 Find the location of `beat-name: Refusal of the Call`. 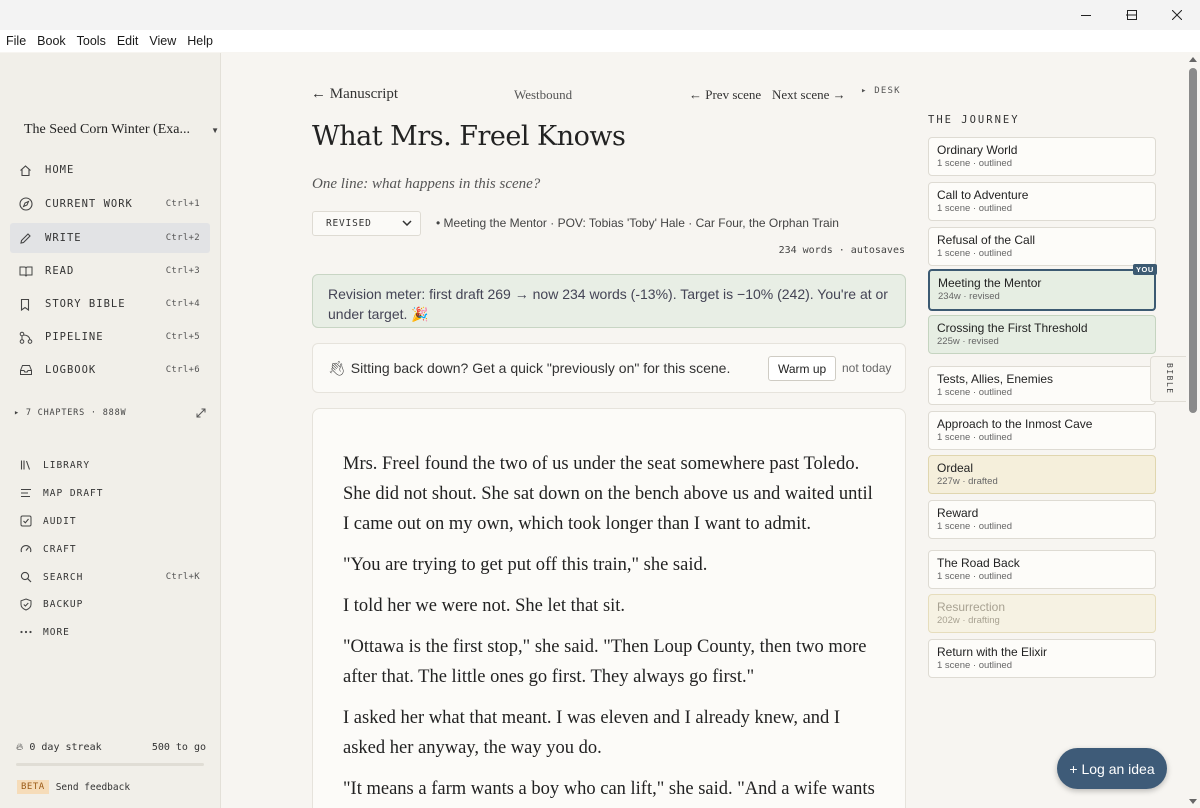

beat-name: Refusal of the Call is located at coordinates (986, 240).